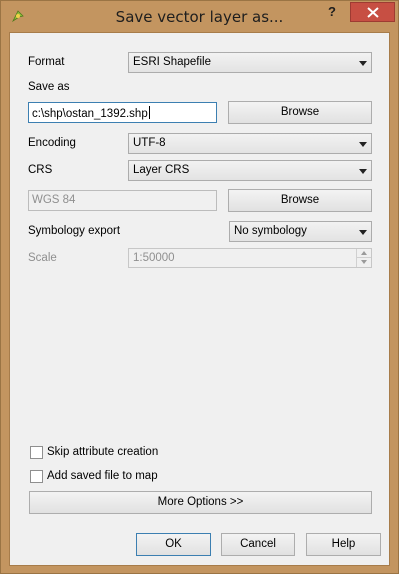  I want to click on spin-down-icon, so click(363, 262).